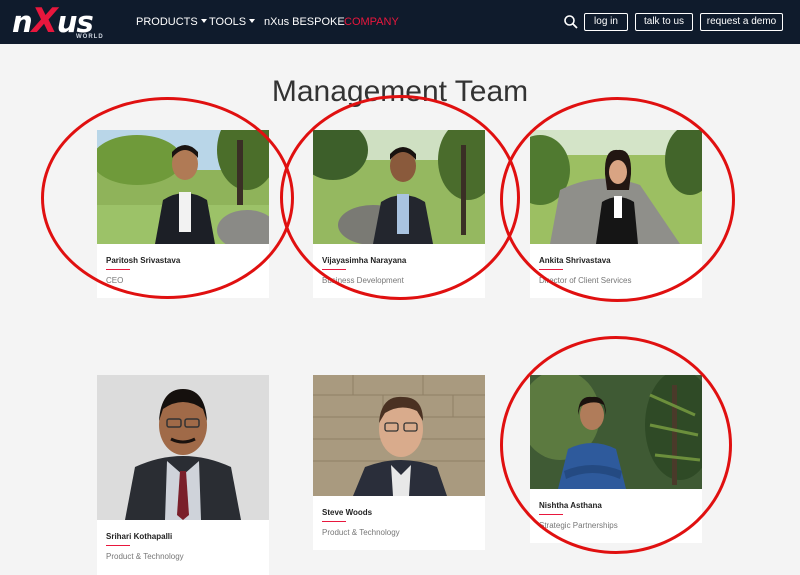 The width and height of the screenshot is (800, 575). I want to click on nav-tools: TOOLS, so click(232, 22).